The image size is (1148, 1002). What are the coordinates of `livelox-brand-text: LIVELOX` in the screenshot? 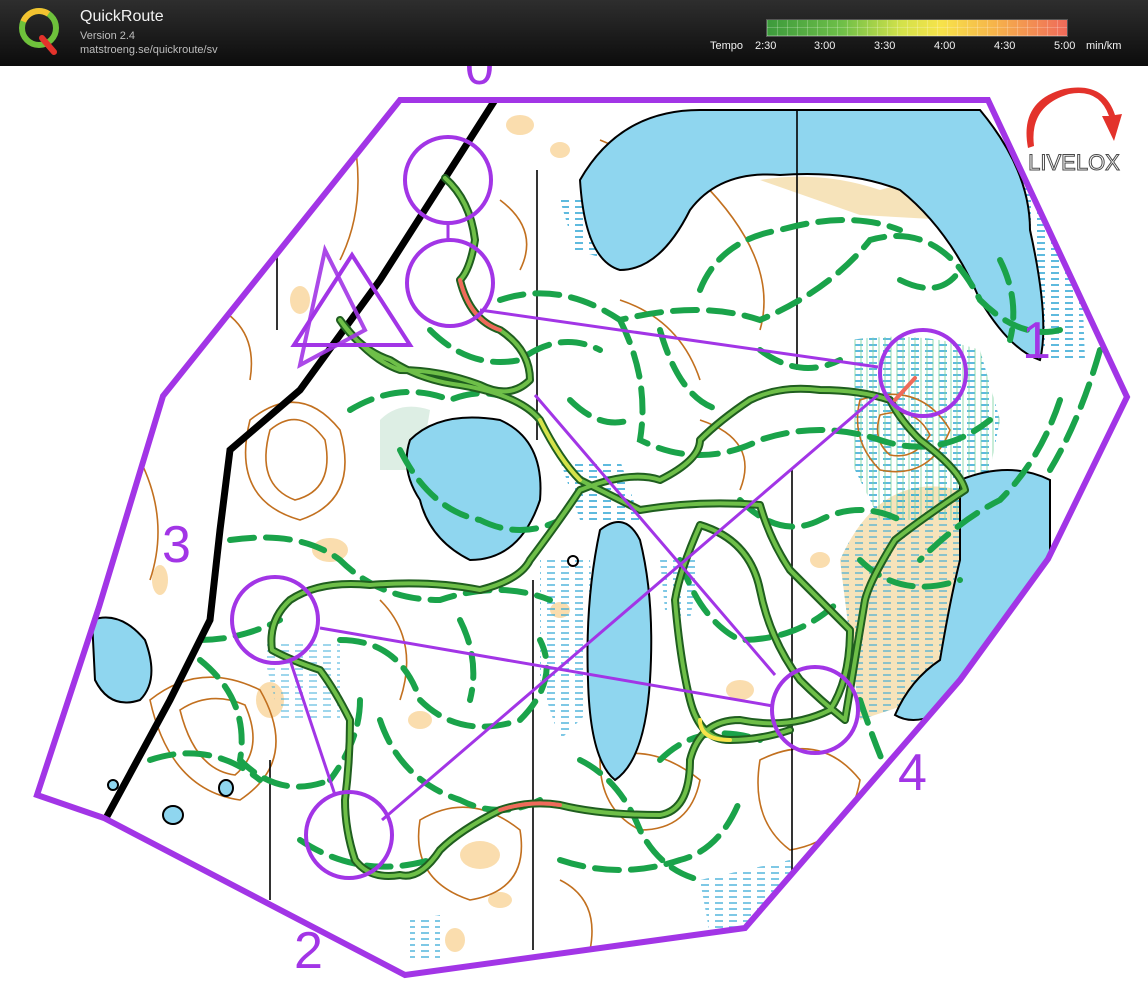 It's located at (1074, 162).